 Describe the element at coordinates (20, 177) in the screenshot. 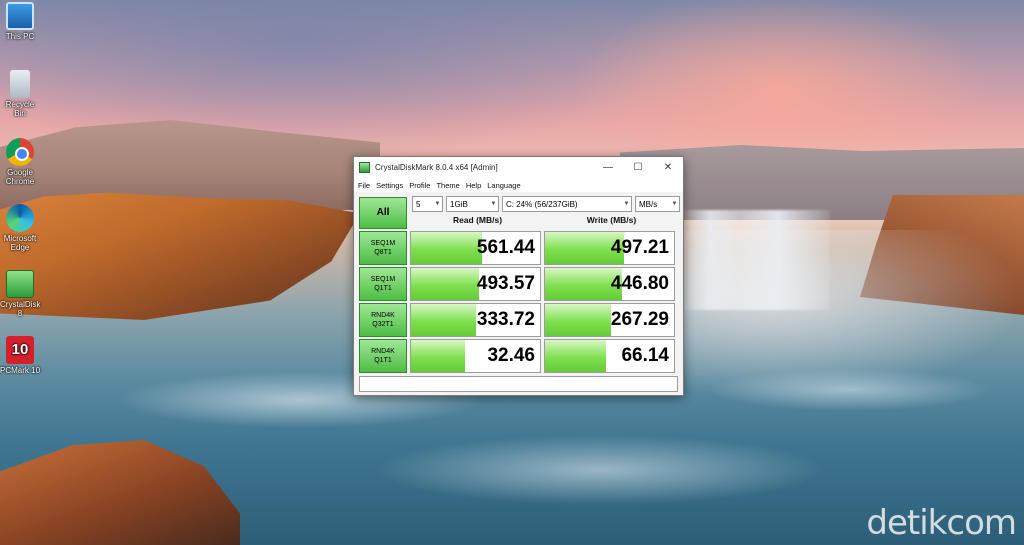

I see `desktop-icon-label: Google Chrome` at that location.